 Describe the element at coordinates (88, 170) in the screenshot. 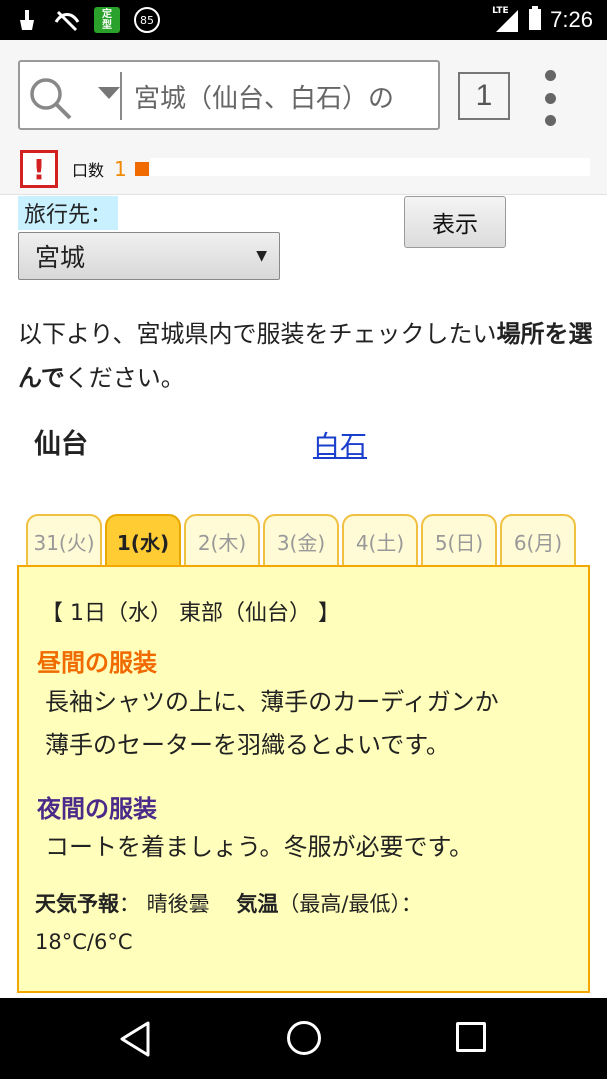

I see `indicator-label: 口数` at that location.